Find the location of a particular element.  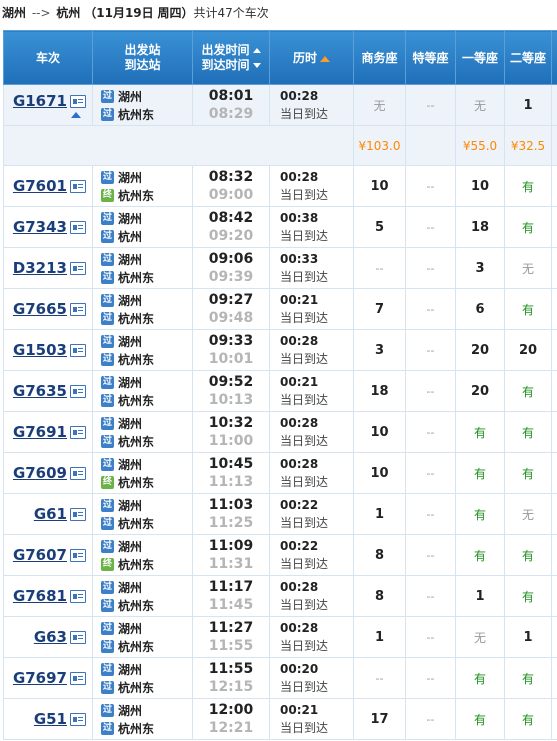

train-number-link: G7601 is located at coordinates (40, 186).